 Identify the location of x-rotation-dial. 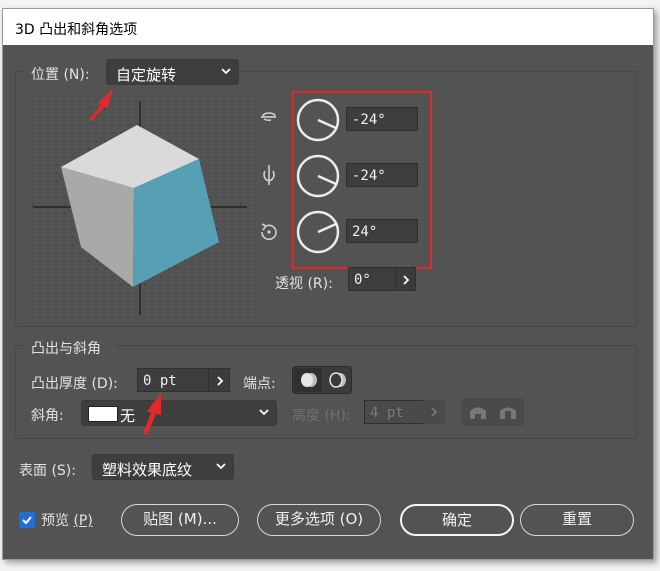
(318, 120).